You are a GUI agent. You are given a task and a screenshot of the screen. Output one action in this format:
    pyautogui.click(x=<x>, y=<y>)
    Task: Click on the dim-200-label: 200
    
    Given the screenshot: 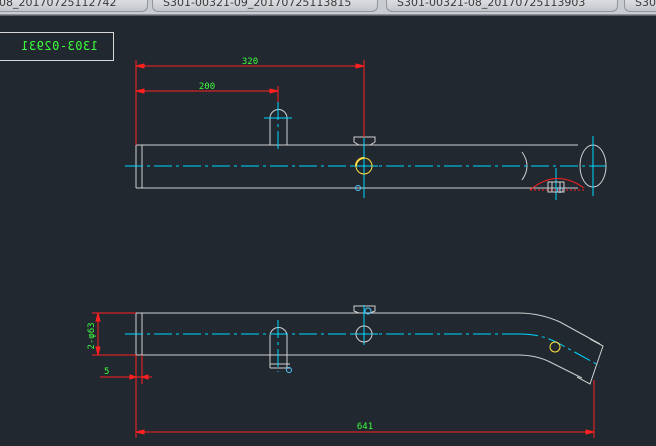 What is the action you would take?
    pyautogui.click(x=207, y=87)
    